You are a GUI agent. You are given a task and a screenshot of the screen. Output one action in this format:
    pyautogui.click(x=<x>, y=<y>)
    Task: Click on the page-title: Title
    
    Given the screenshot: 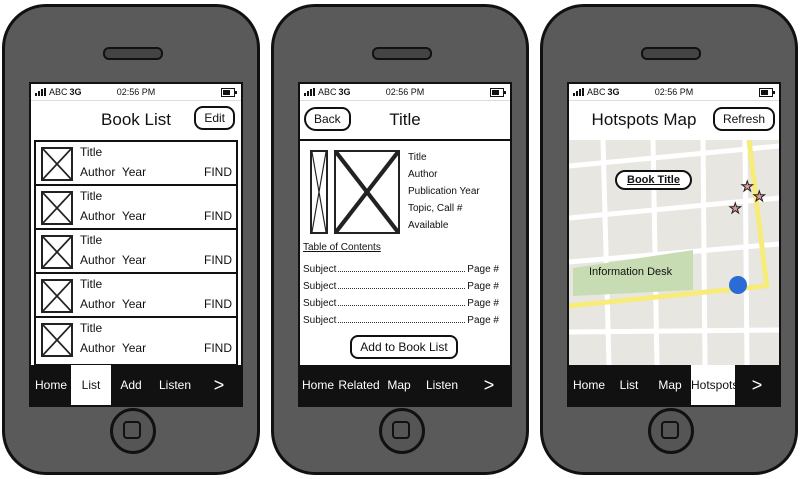 What is the action you would take?
    pyautogui.click(x=405, y=119)
    